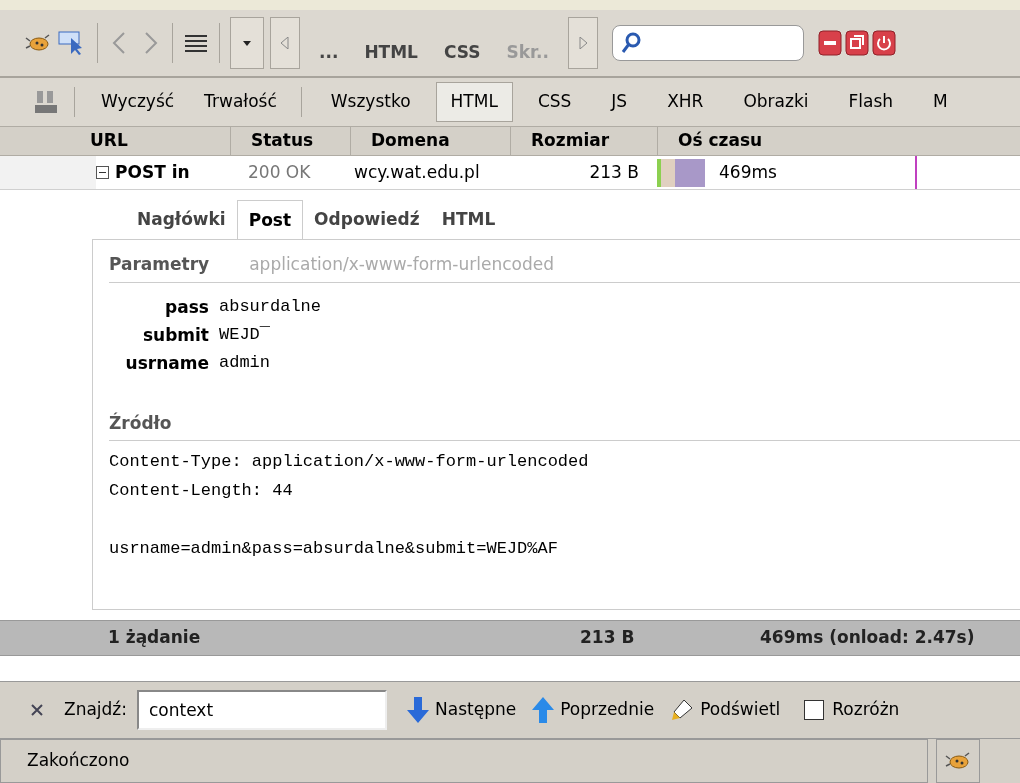  What do you see at coordinates (271, 306) in the screenshot?
I see `param-value: absurdalne` at bounding box center [271, 306].